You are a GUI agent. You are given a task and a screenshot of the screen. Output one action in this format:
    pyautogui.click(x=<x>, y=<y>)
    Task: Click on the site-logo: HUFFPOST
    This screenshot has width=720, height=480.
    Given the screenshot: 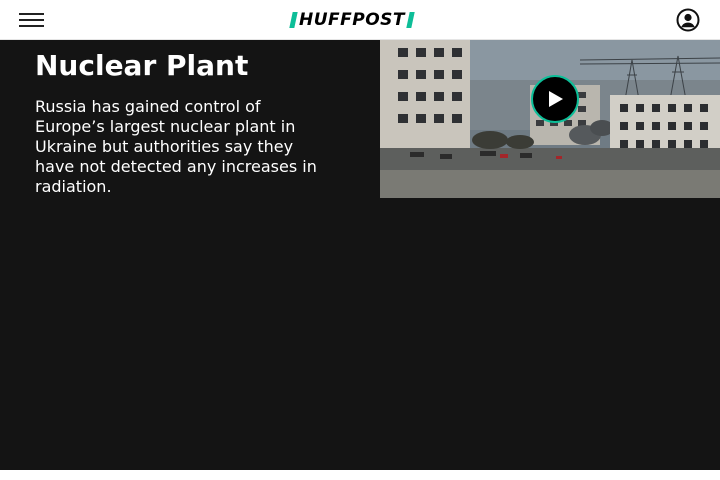 What is the action you would take?
    pyautogui.click(x=352, y=20)
    